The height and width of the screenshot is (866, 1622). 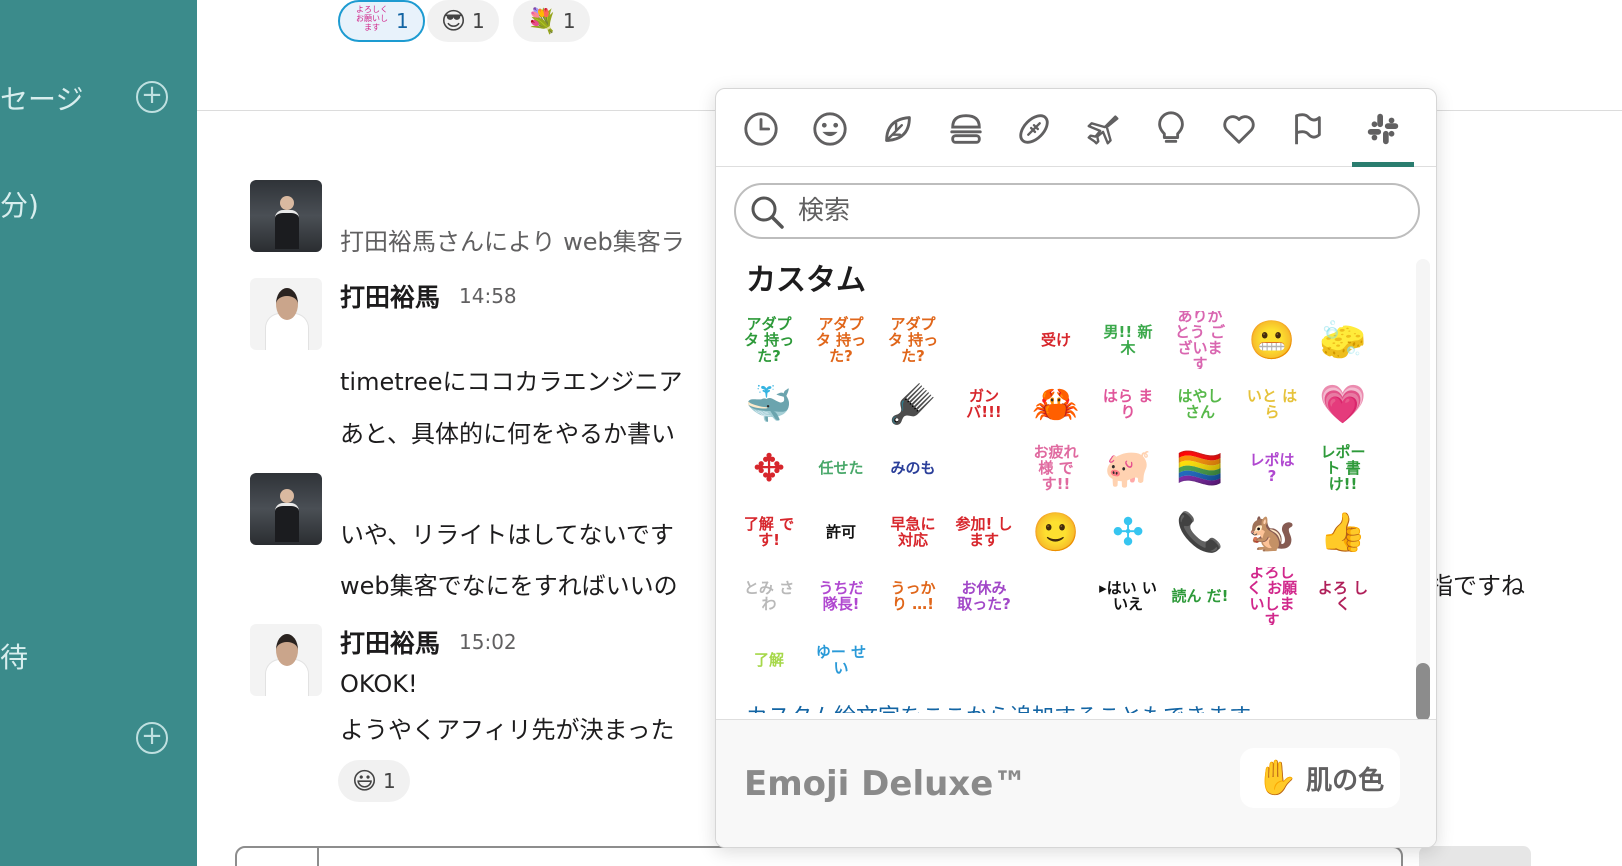 I want to click on emoji-item: ゆー せい, so click(x=841, y=660).